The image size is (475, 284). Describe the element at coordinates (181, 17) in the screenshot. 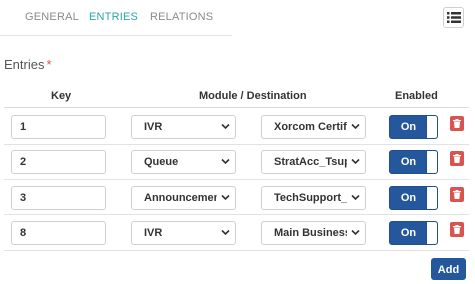

I see `tab-relations: RELATIONS` at that location.